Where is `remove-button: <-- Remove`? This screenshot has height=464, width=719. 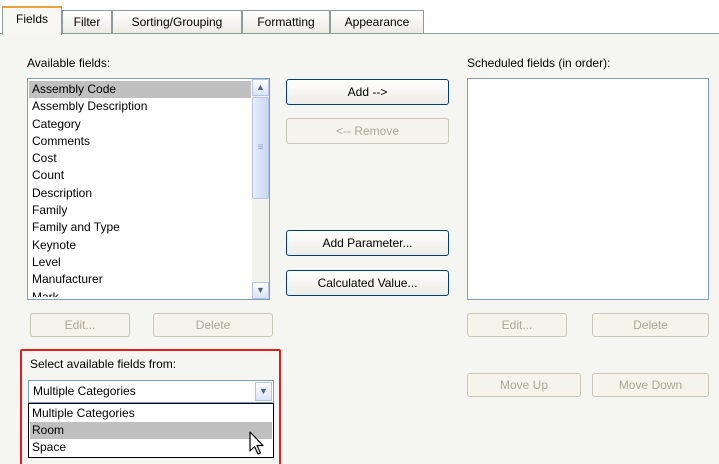 remove-button: <-- Remove is located at coordinates (367, 131).